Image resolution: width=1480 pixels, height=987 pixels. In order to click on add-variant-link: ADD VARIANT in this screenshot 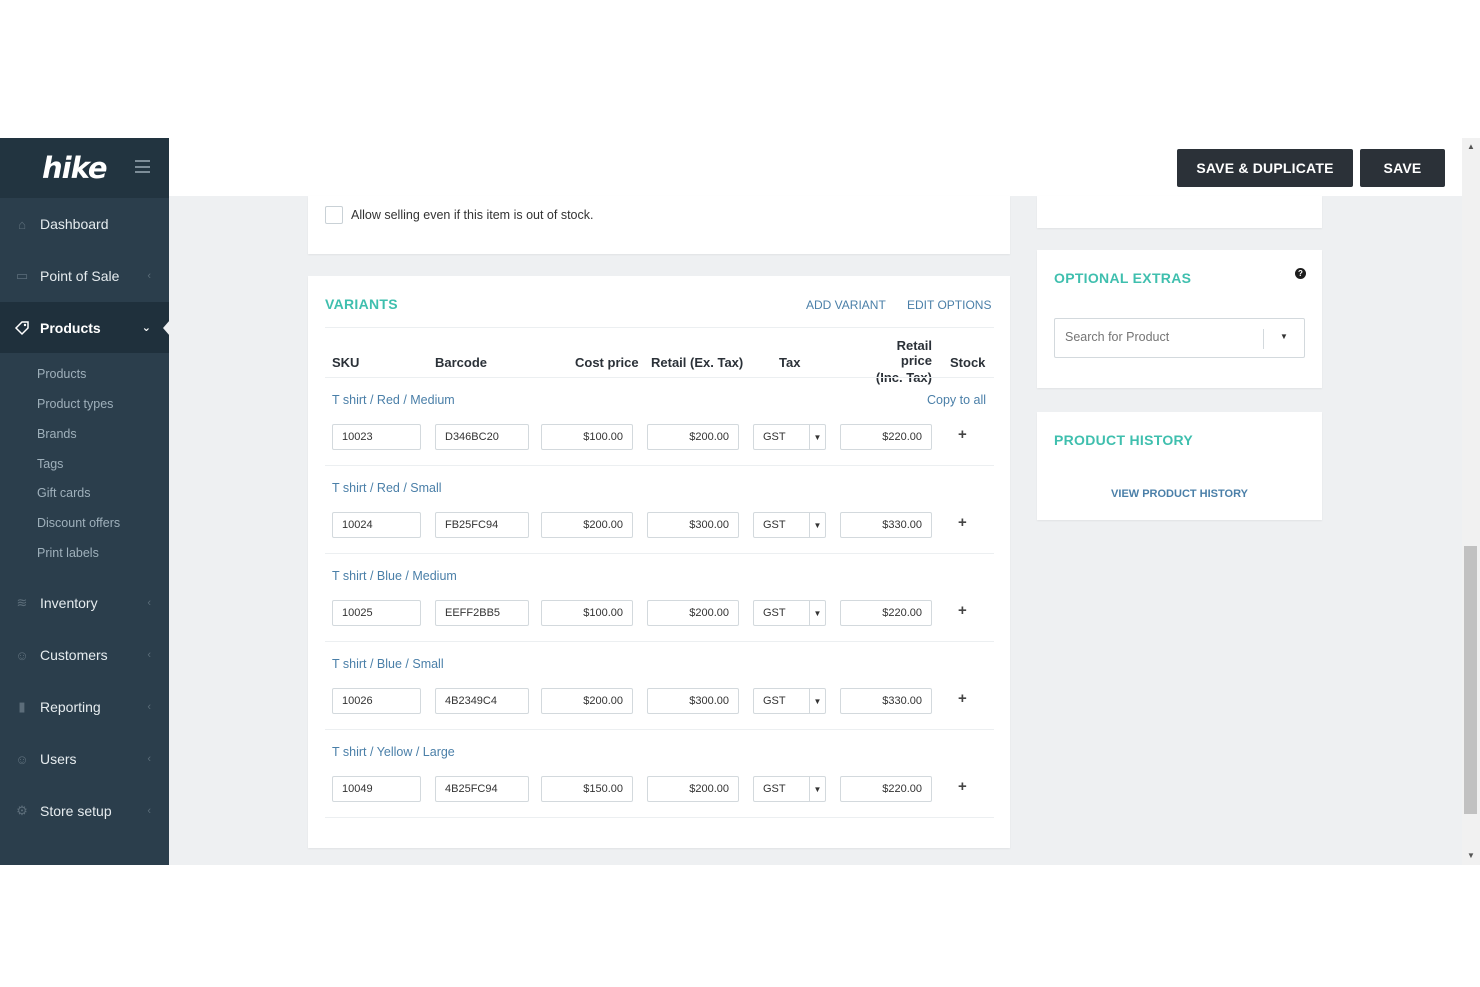, I will do `click(846, 305)`.